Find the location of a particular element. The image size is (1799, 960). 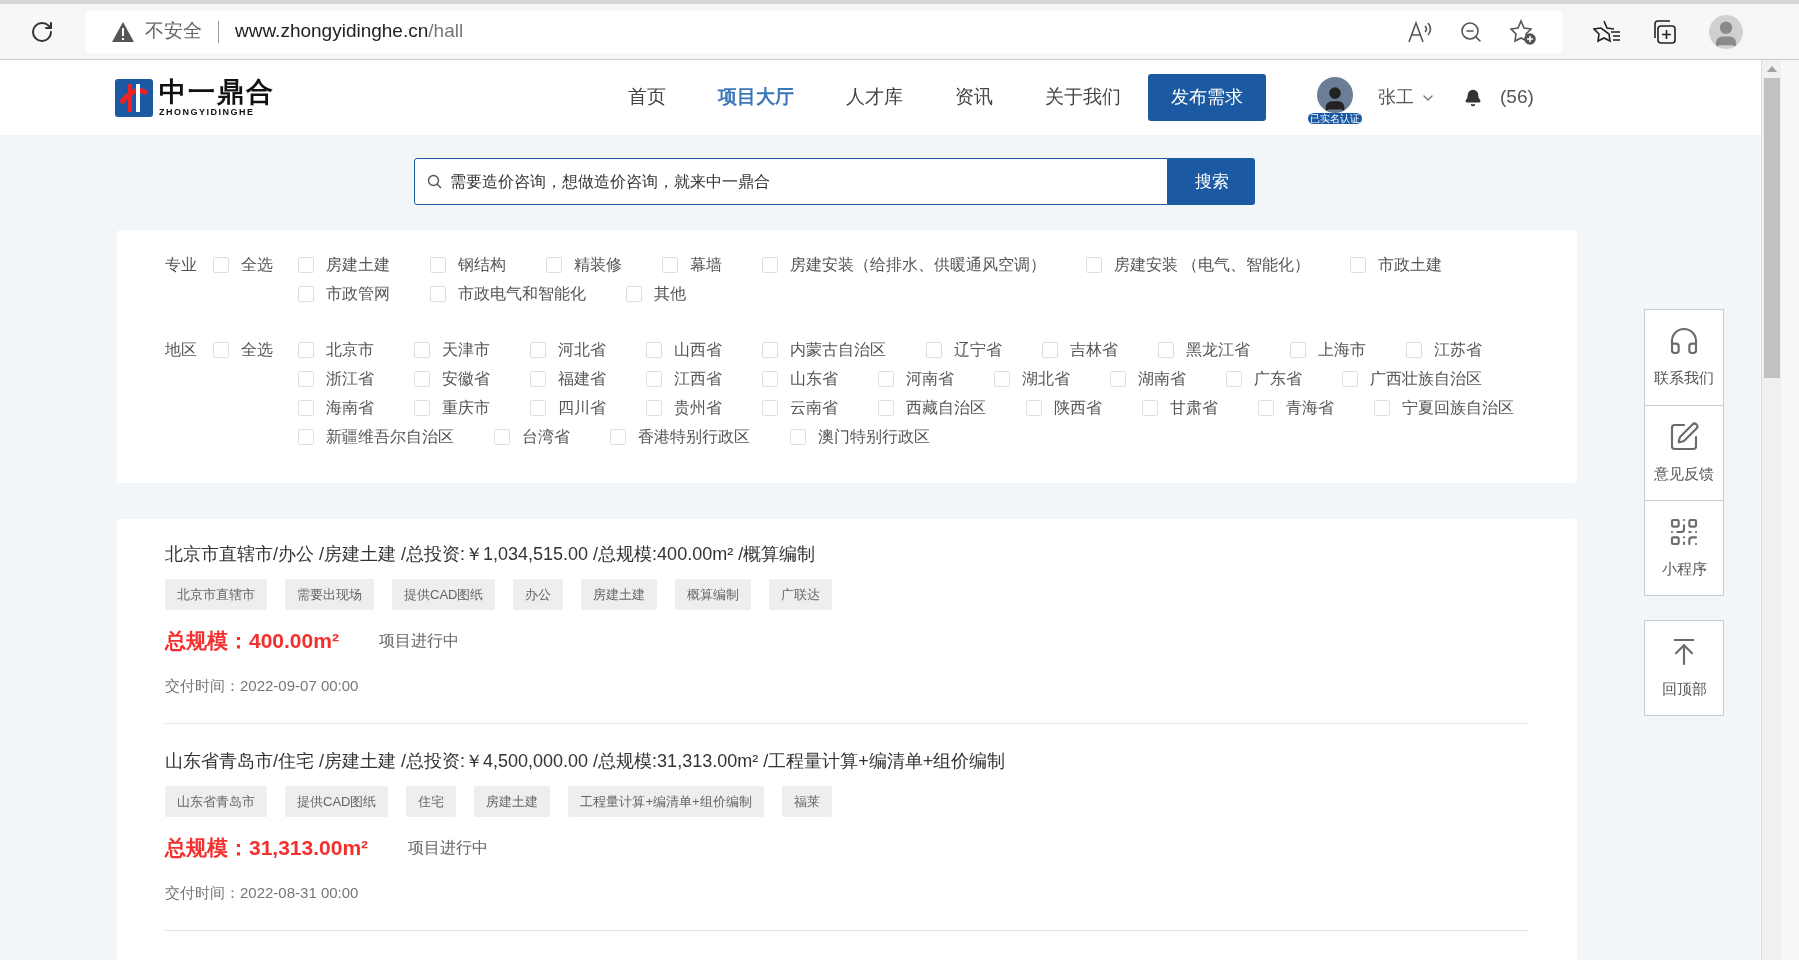

bell-icon is located at coordinates (1473, 97).